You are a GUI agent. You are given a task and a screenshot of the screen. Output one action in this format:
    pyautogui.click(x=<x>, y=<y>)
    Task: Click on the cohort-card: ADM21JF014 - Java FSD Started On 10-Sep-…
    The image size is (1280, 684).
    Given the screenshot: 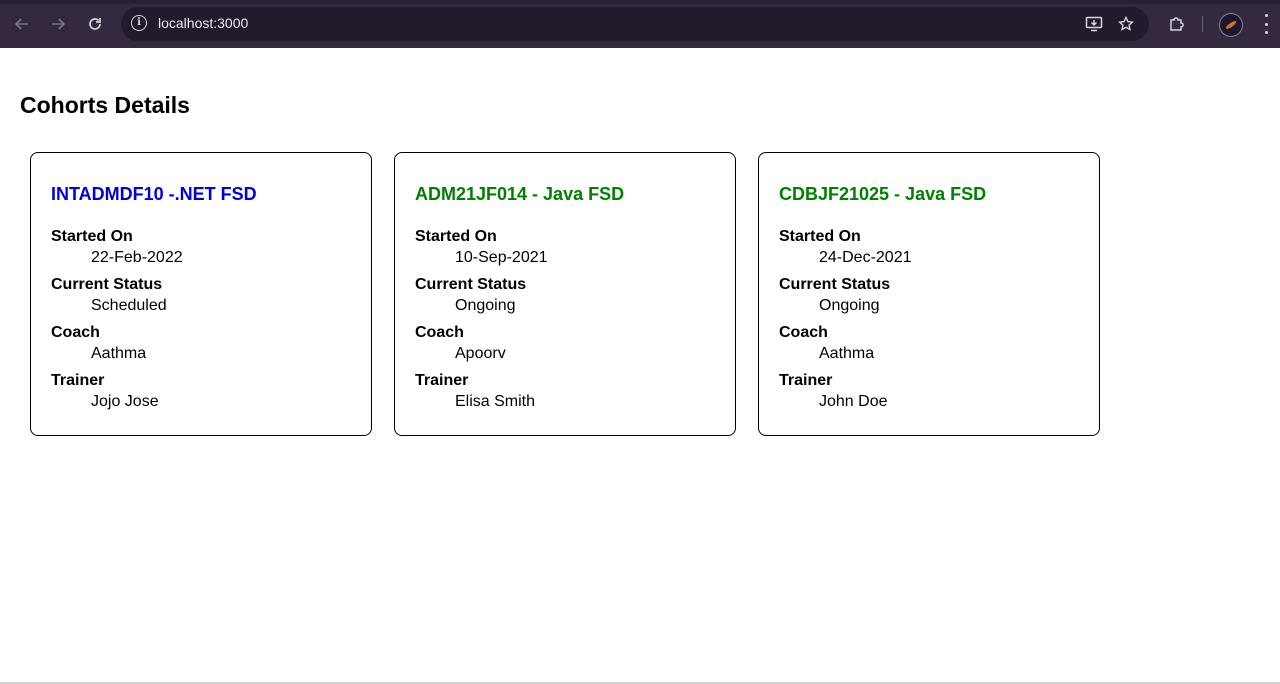 What is the action you would take?
    pyautogui.click(x=565, y=294)
    